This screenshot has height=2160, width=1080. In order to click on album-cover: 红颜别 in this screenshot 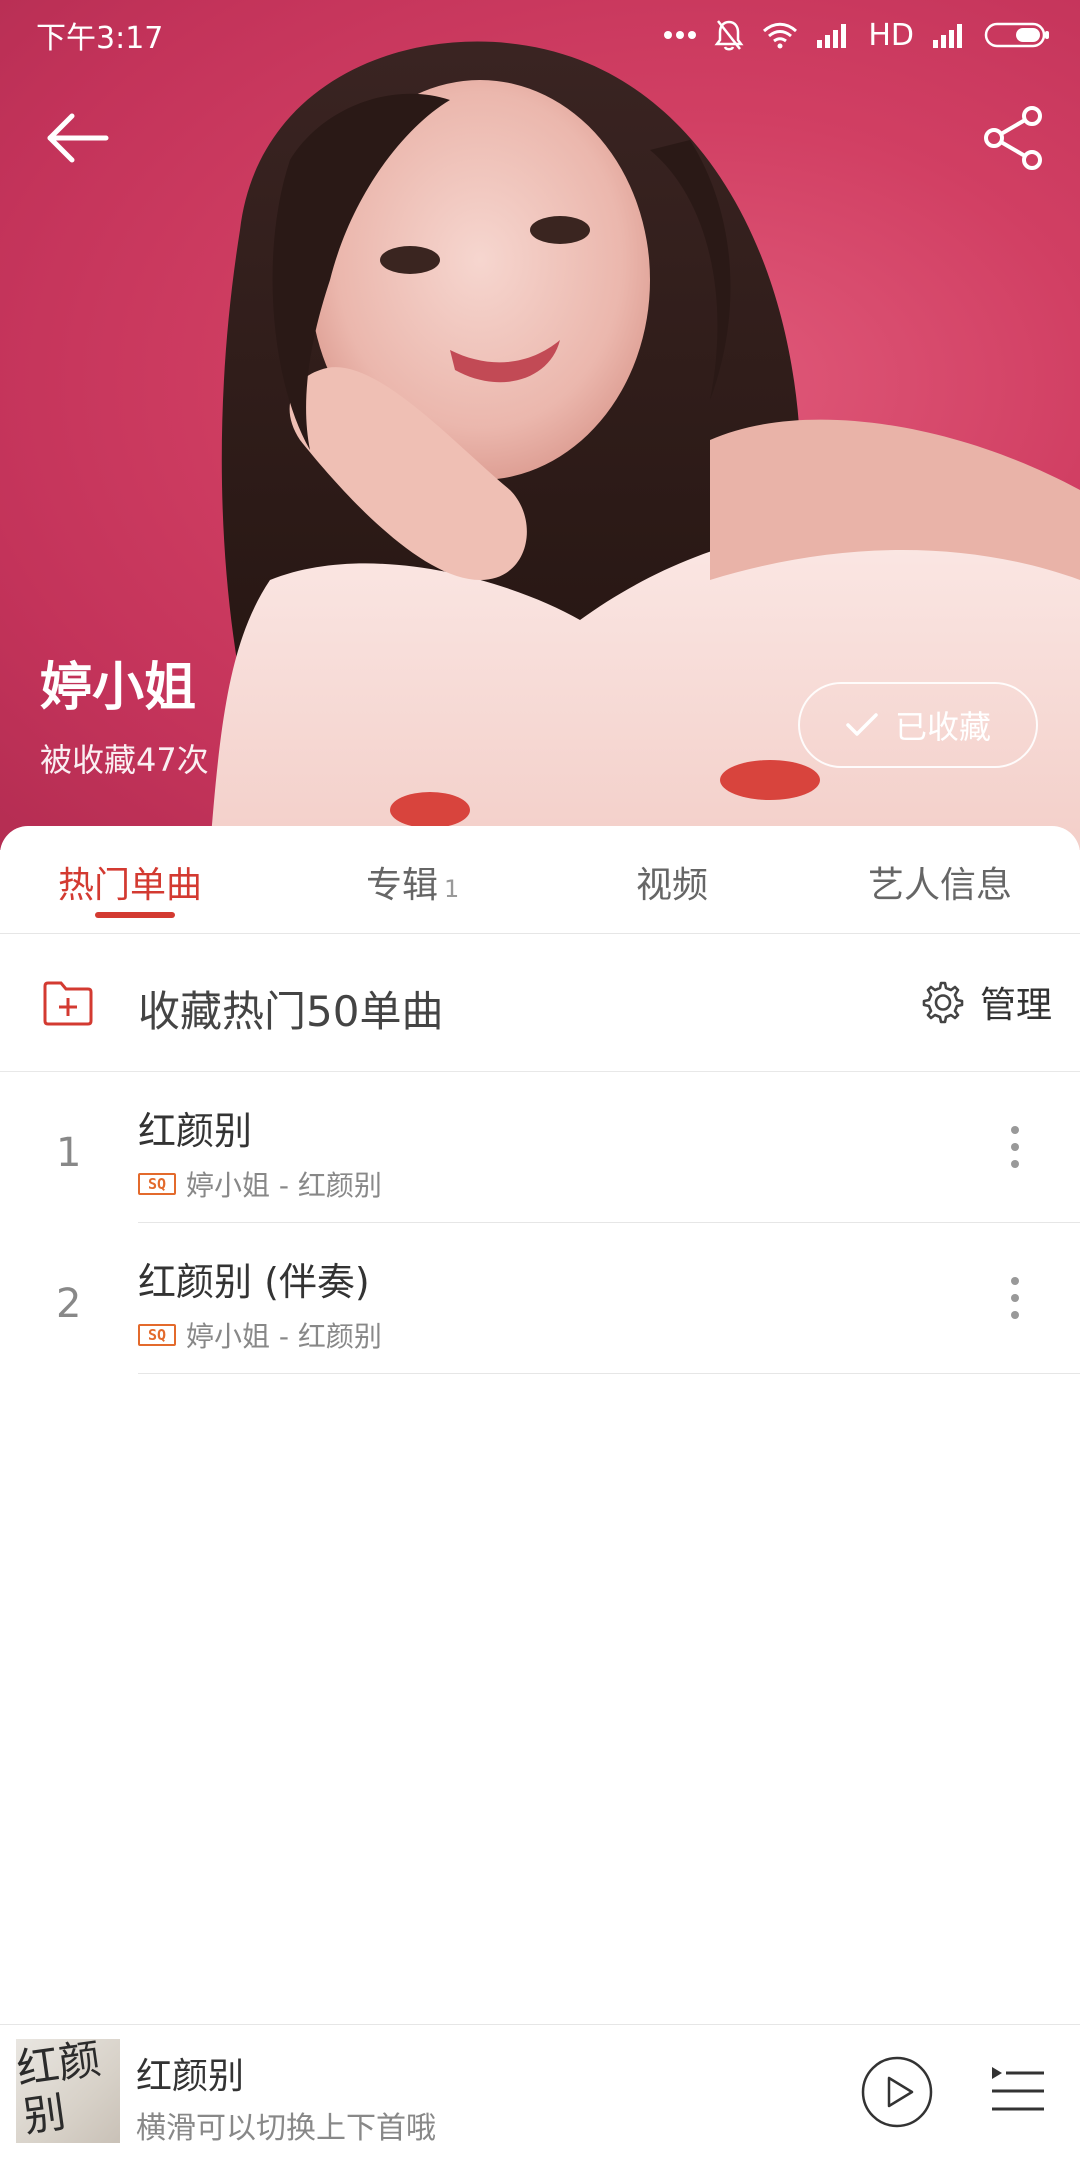, I will do `click(68, 2091)`.